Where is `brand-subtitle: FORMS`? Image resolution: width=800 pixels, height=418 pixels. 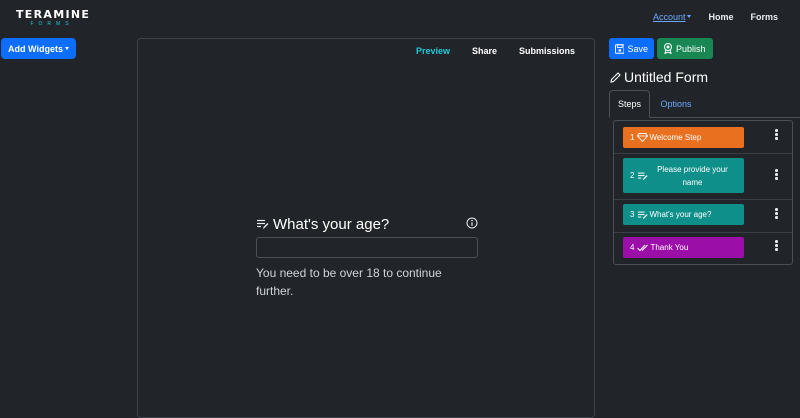
brand-subtitle: FORMS is located at coordinates (52, 24).